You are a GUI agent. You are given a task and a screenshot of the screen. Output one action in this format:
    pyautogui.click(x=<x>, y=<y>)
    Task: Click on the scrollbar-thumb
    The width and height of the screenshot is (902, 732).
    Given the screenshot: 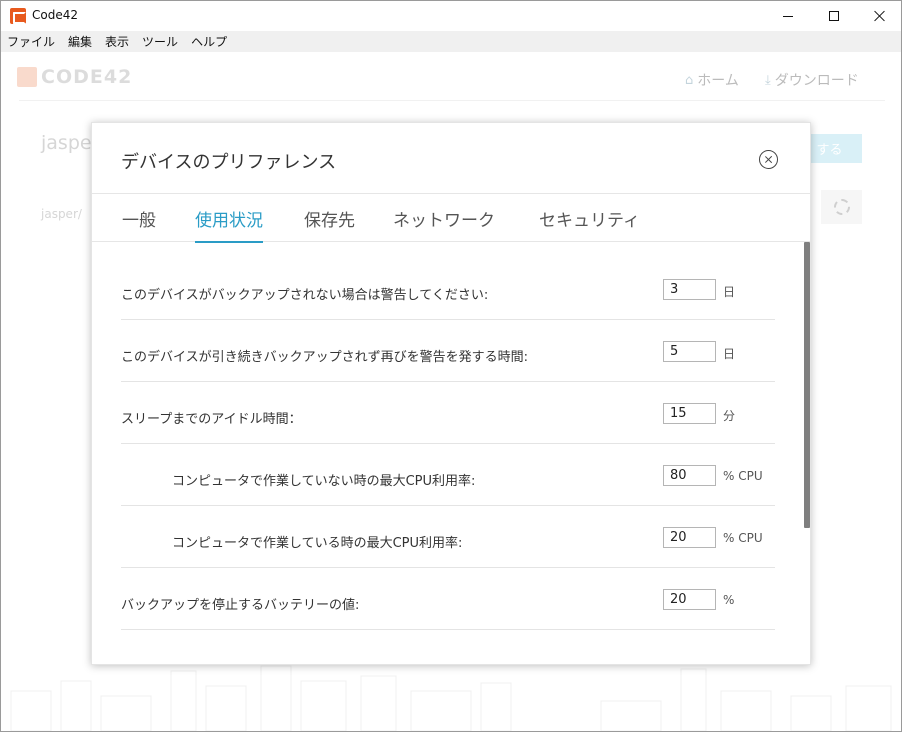 What is the action you would take?
    pyautogui.click(x=807, y=385)
    